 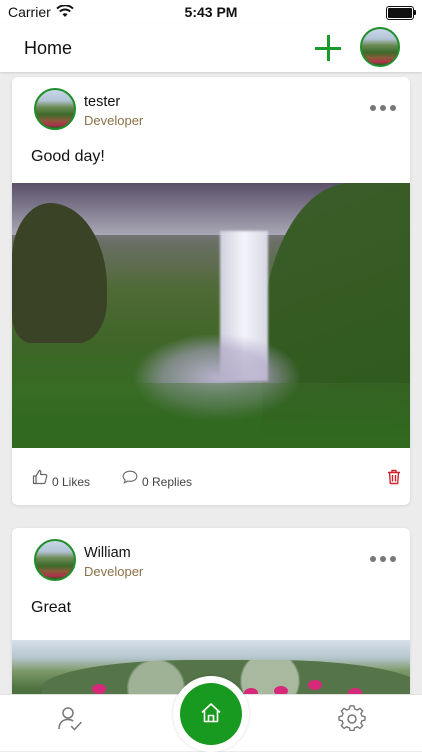 What do you see at coordinates (167, 482) in the screenshot?
I see `reply-count: 0 Replies` at bounding box center [167, 482].